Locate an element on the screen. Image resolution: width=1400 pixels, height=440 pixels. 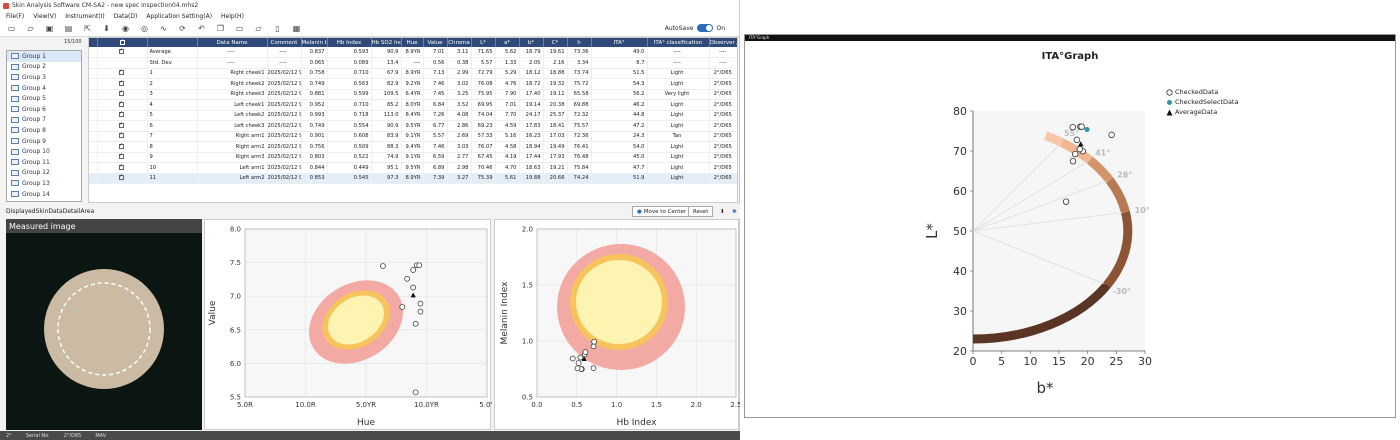
new-file-icon: ▭ is located at coordinates (11, 29).